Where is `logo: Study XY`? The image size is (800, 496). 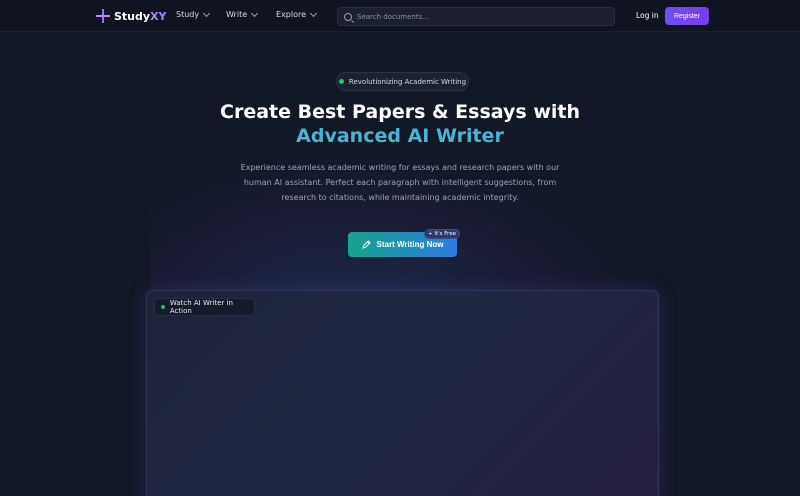 logo: Study XY is located at coordinates (131, 16).